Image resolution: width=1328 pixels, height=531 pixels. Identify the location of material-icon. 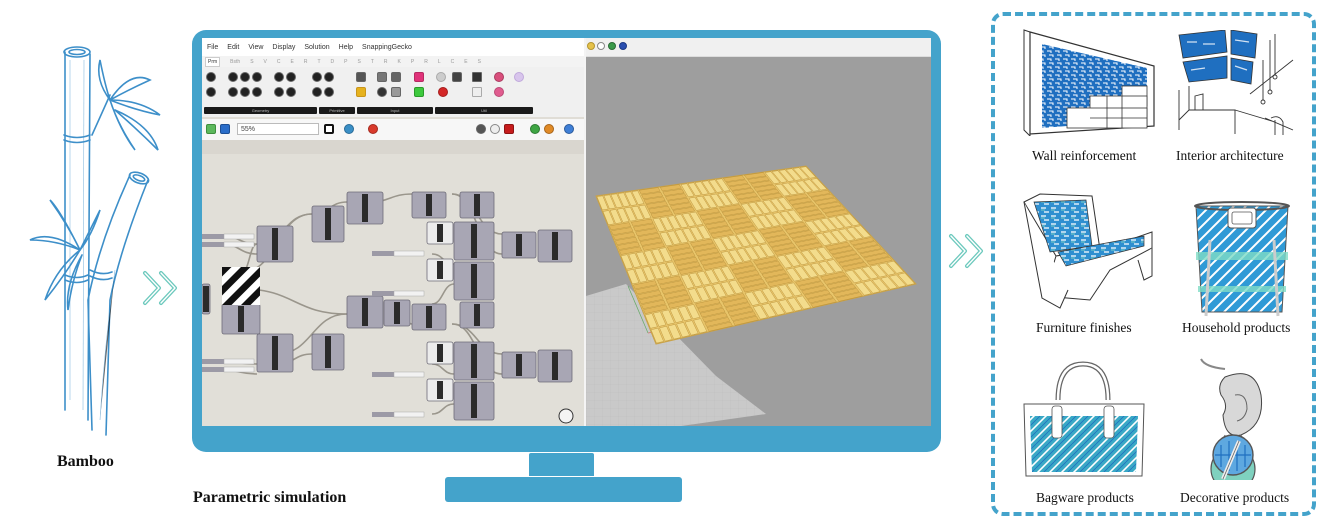
(535, 129).